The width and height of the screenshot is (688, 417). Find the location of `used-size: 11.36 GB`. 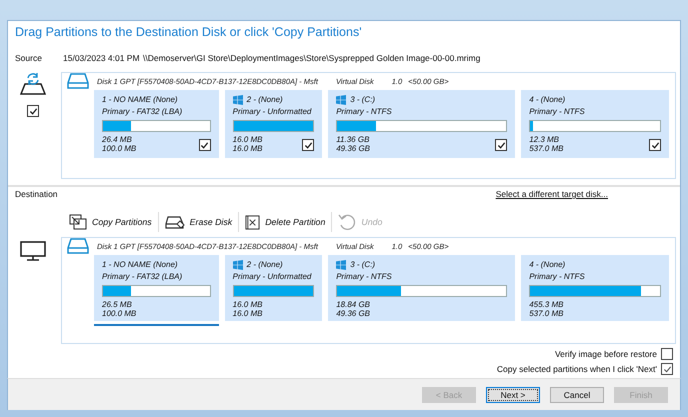

used-size: 11.36 GB is located at coordinates (353, 139).